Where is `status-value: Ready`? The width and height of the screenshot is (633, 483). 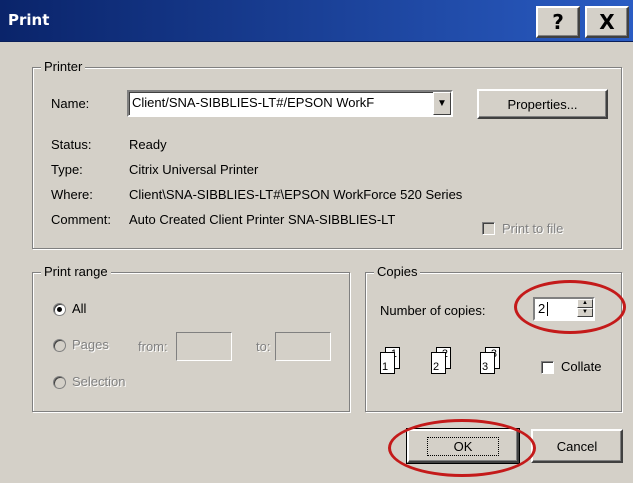 status-value: Ready is located at coordinates (148, 144).